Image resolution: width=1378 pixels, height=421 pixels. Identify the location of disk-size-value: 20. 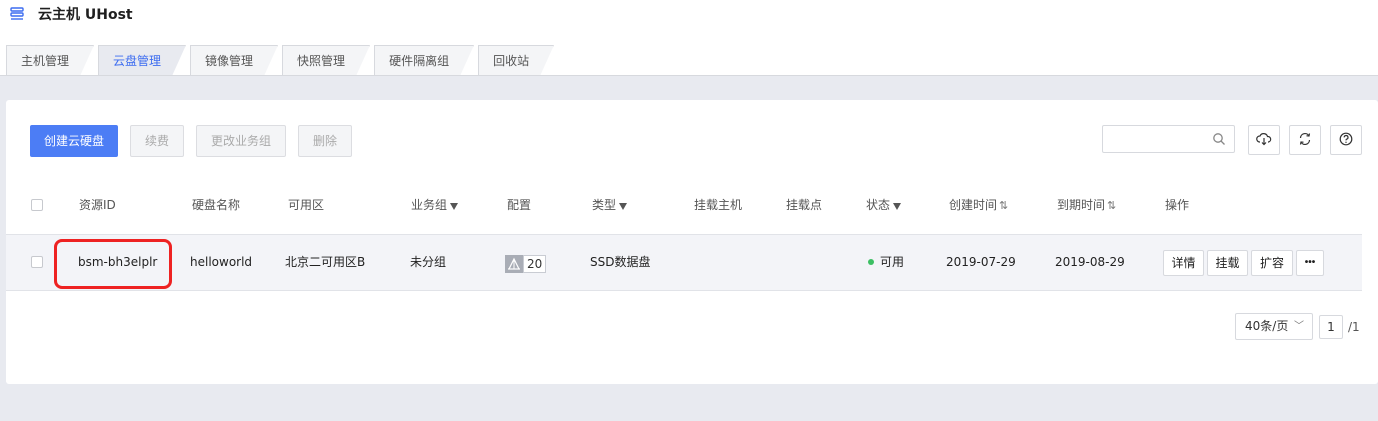
(535, 264).